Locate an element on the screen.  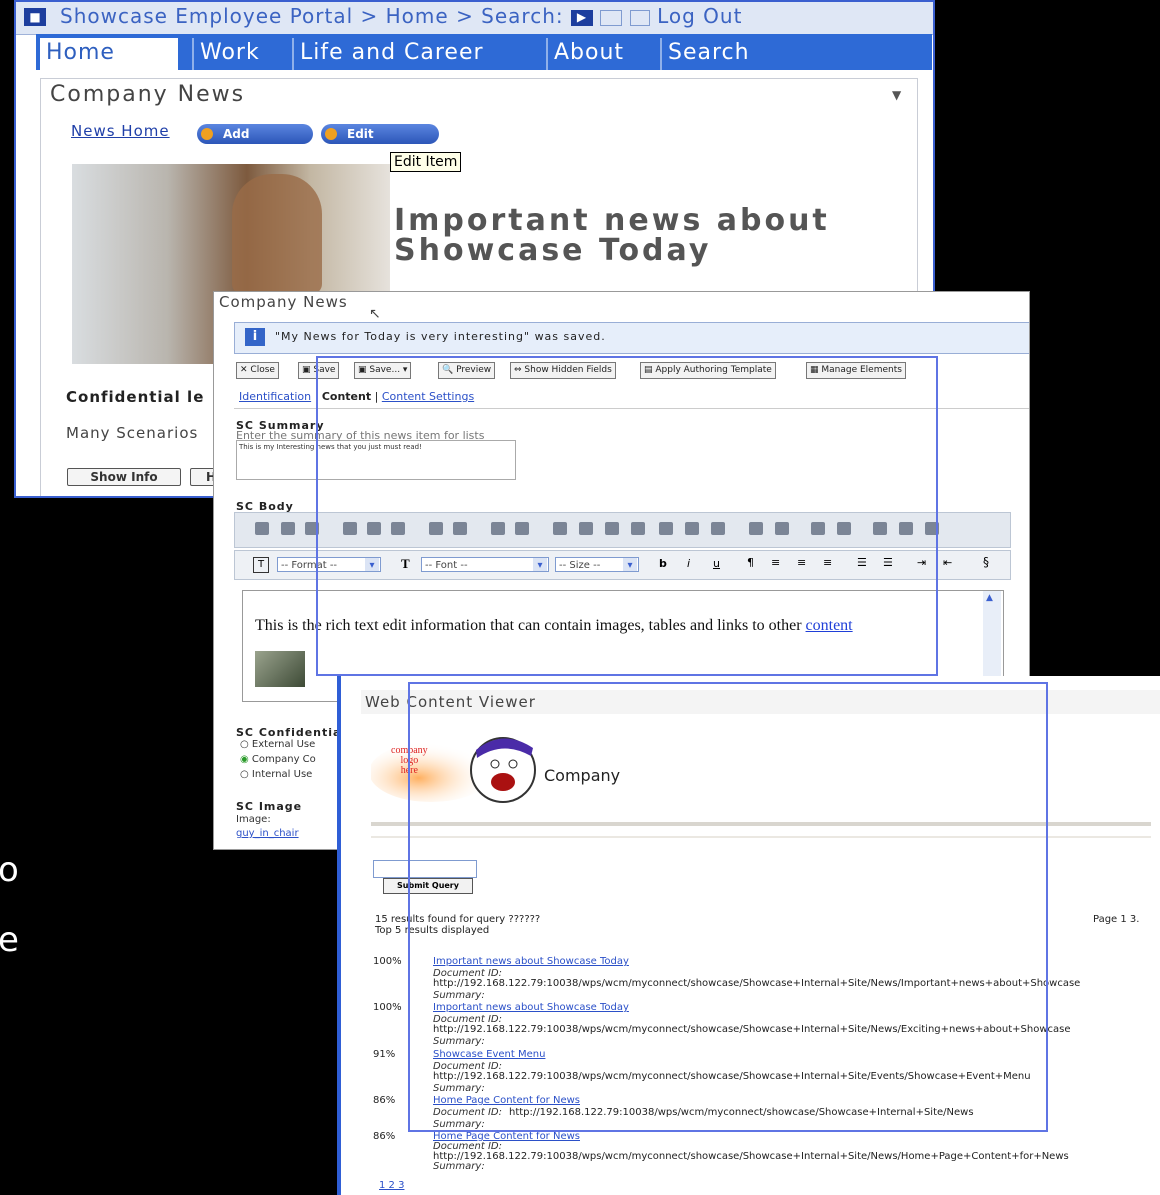
info-icon: i is located at coordinates (255, 337).